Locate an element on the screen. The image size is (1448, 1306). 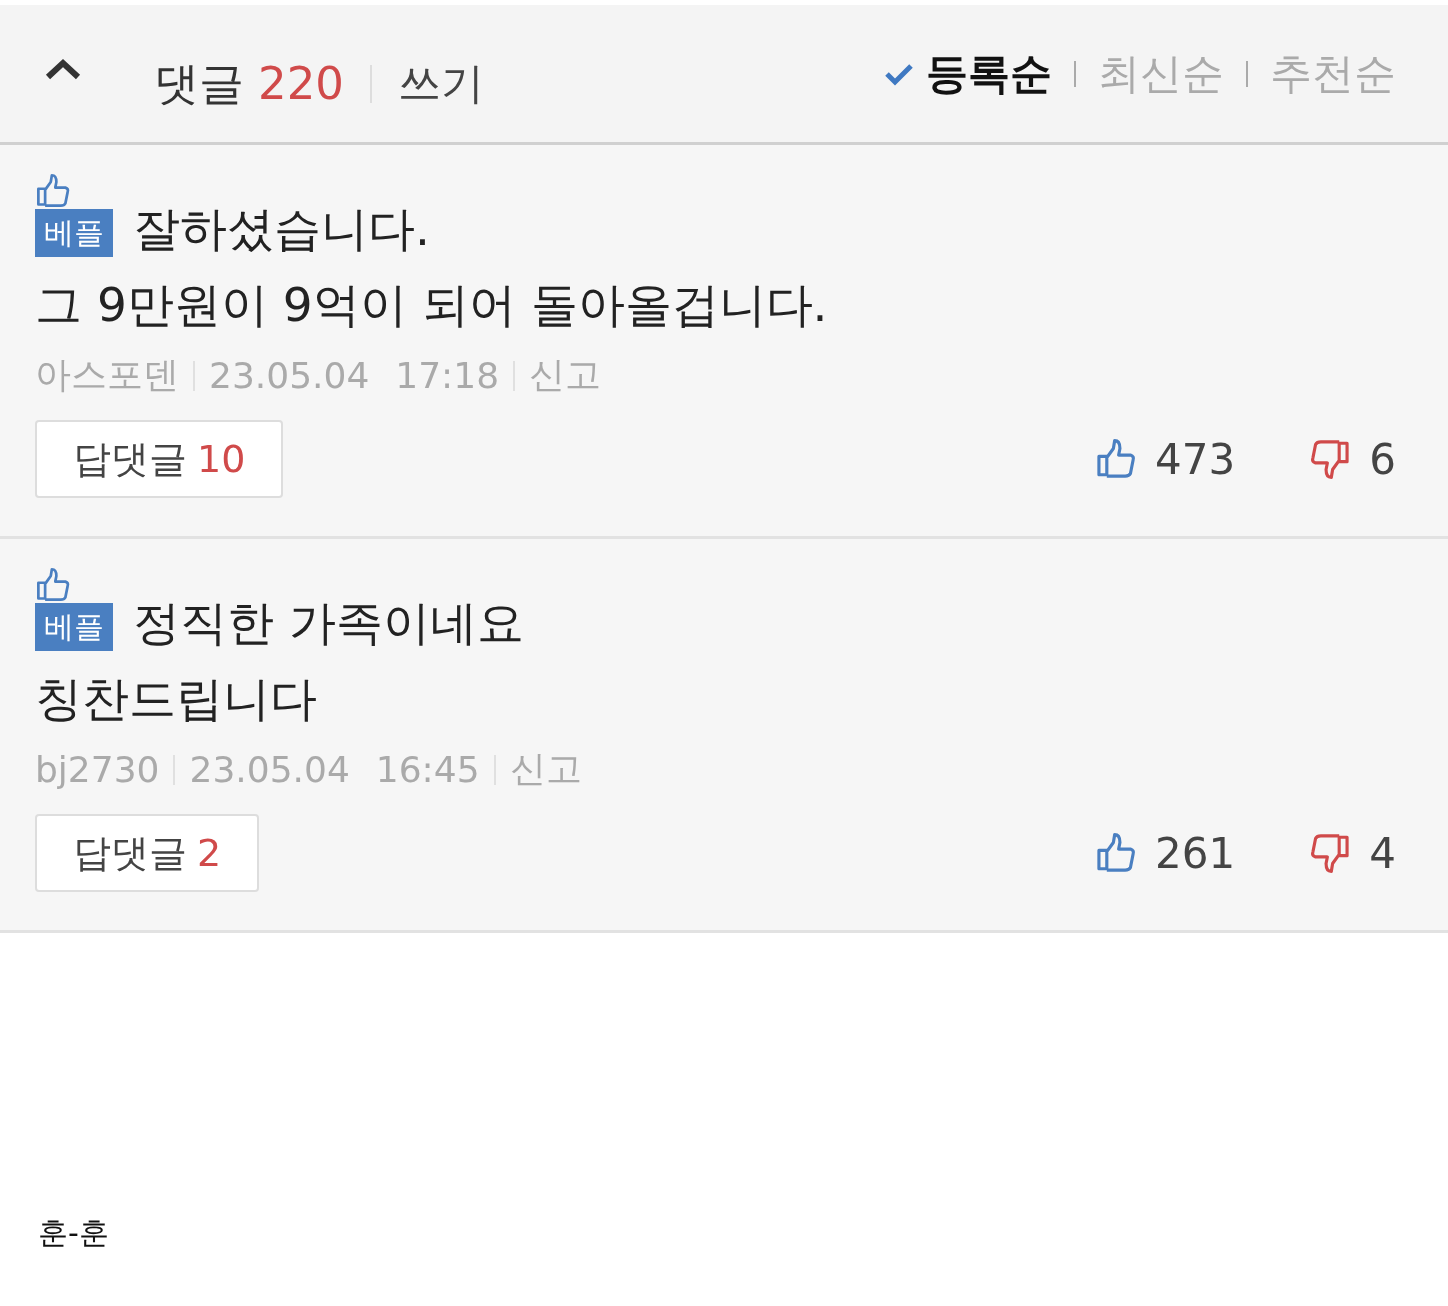
comment-text: 칭찬드립니다 is located at coordinates (176, 699).